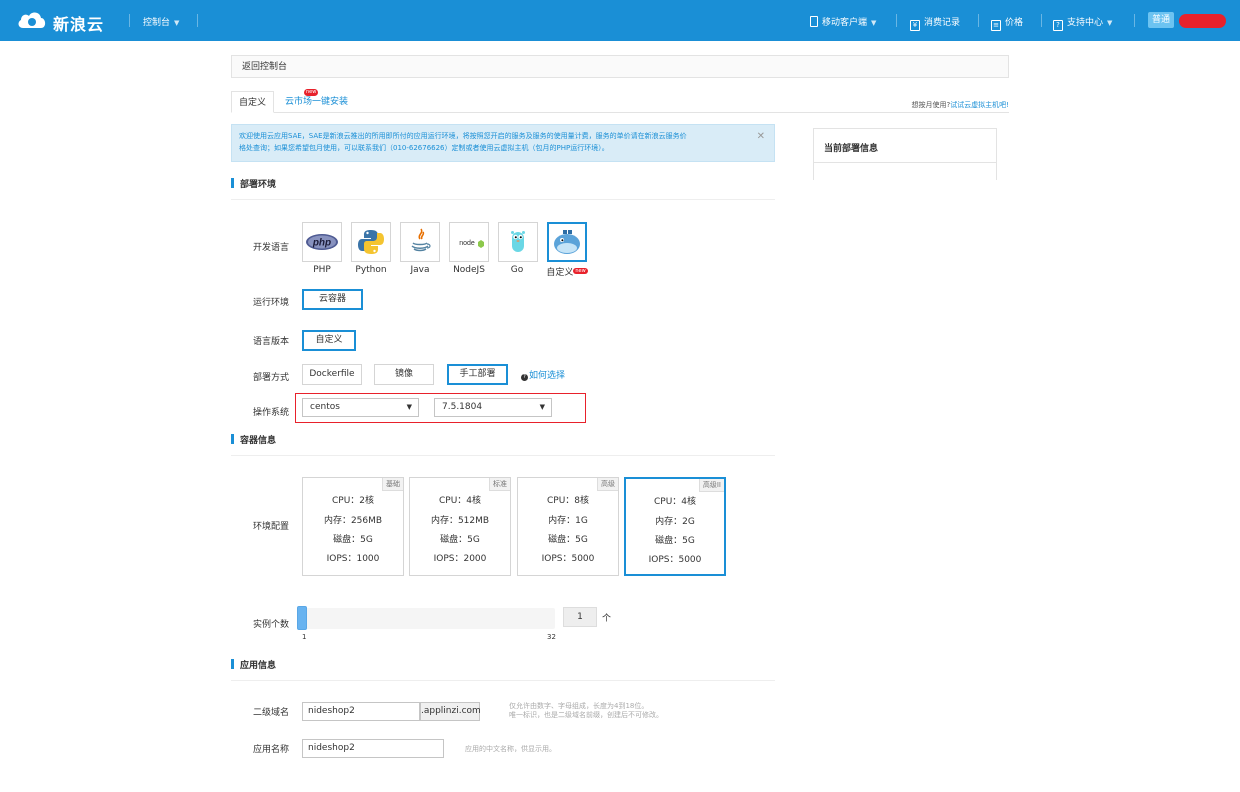  What do you see at coordinates (371, 270) in the screenshot?
I see `language-name: Python` at bounding box center [371, 270].